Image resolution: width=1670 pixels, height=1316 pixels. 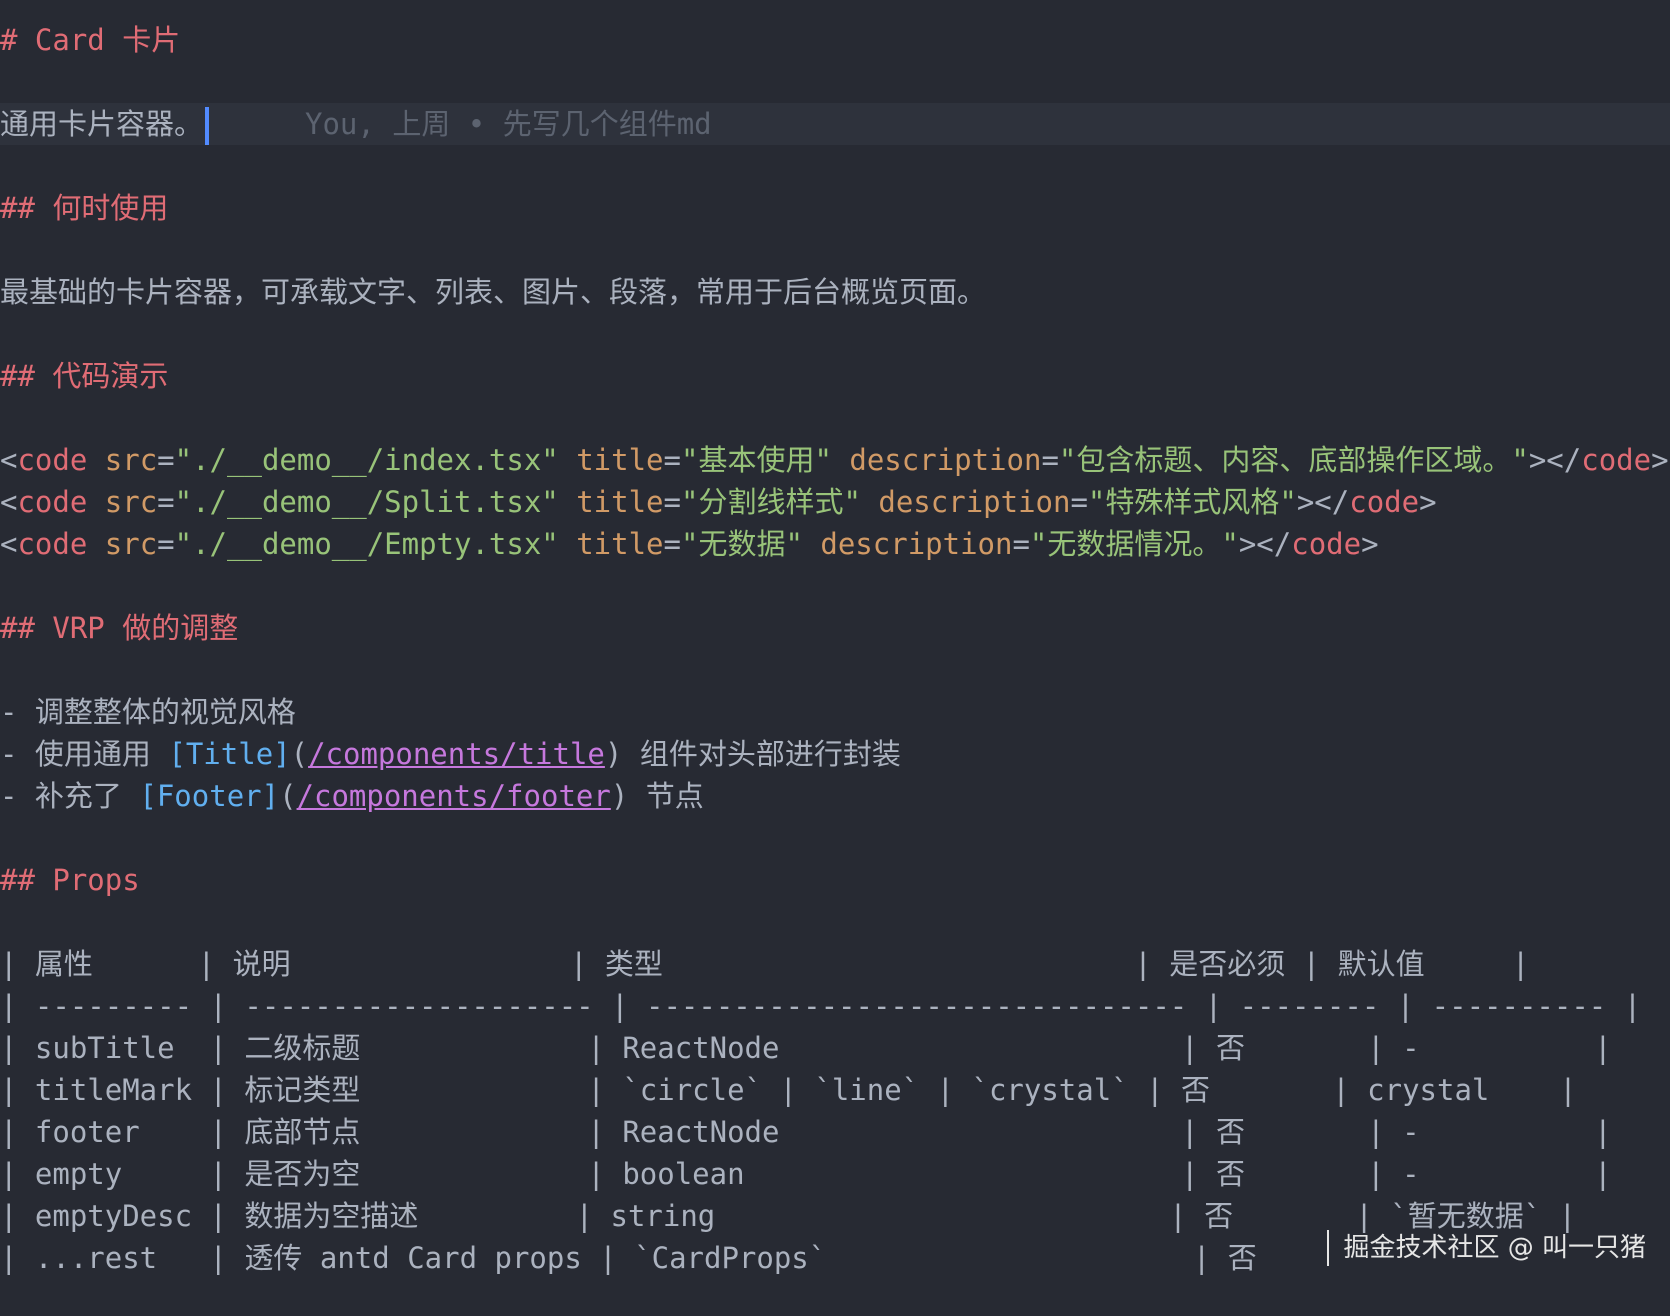 What do you see at coordinates (102, 124) in the screenshot?
I see `intro-text: 通用卡片容器。` at bounding box center [102, 124].